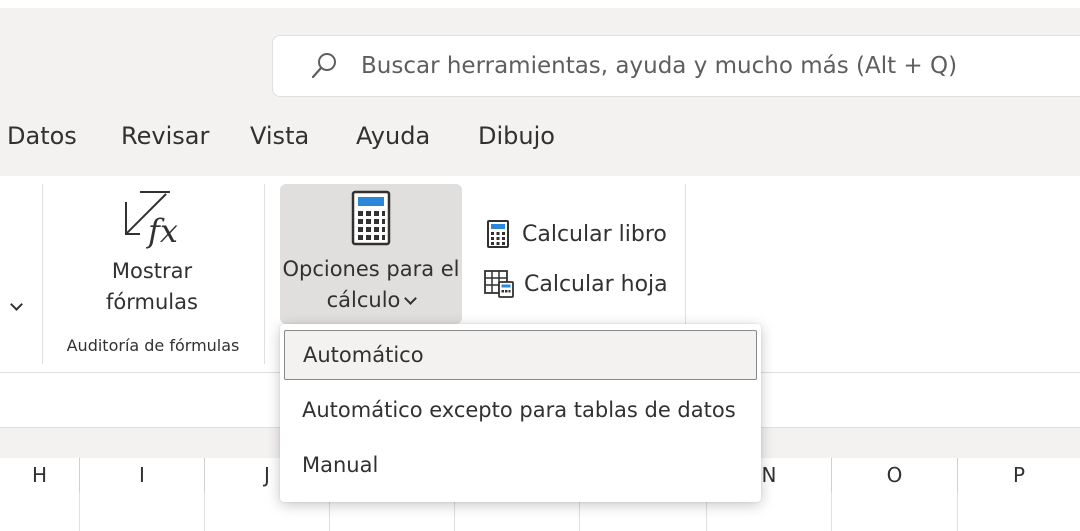 The height and width of the screenshot is (531, 1080). I want to click on calculation-options-label-text: cálculo, so click(363, 300).